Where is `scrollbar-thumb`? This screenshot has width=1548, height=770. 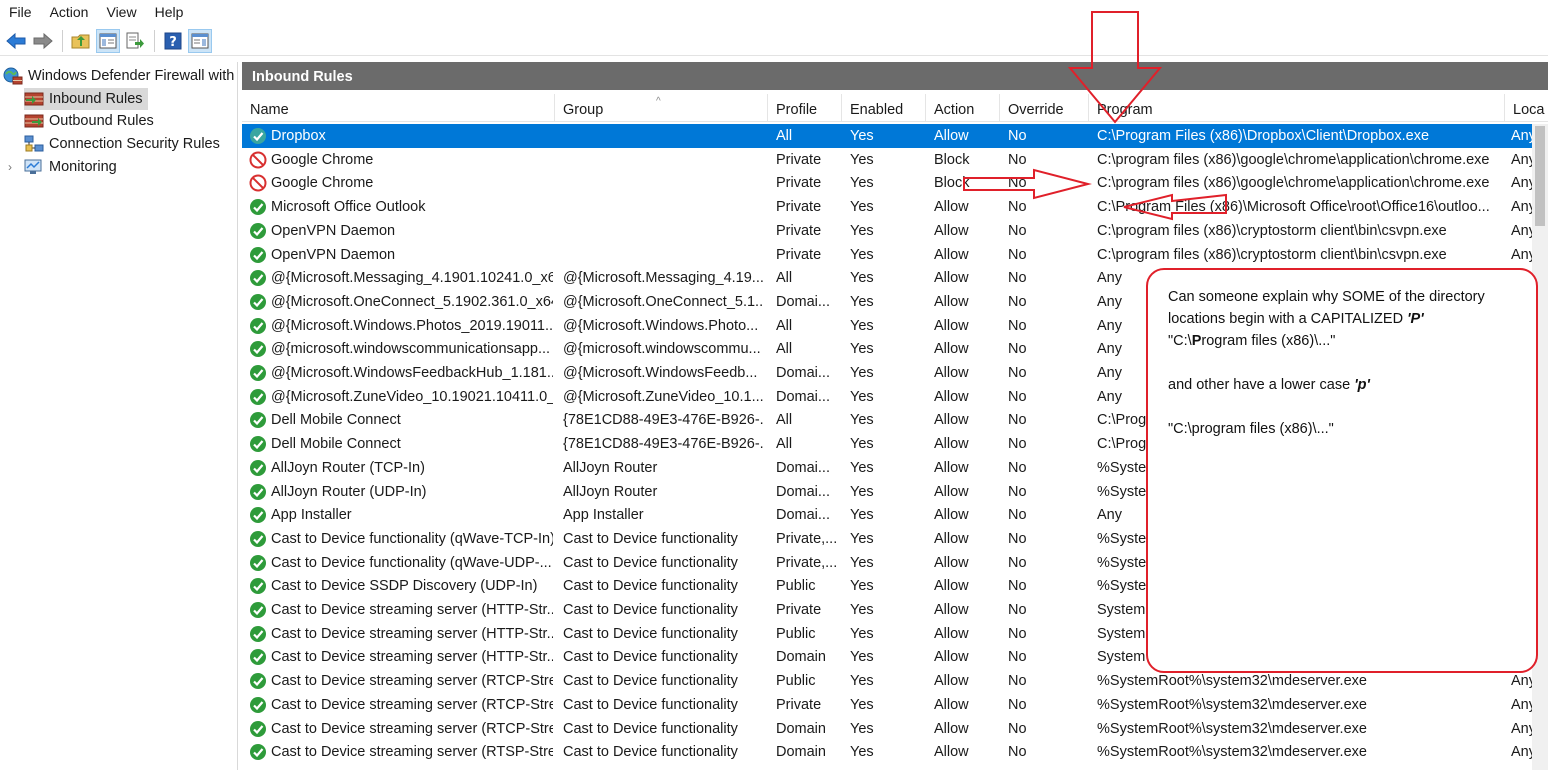 scrollbar-thumb is located at coordinates (1540, 176).